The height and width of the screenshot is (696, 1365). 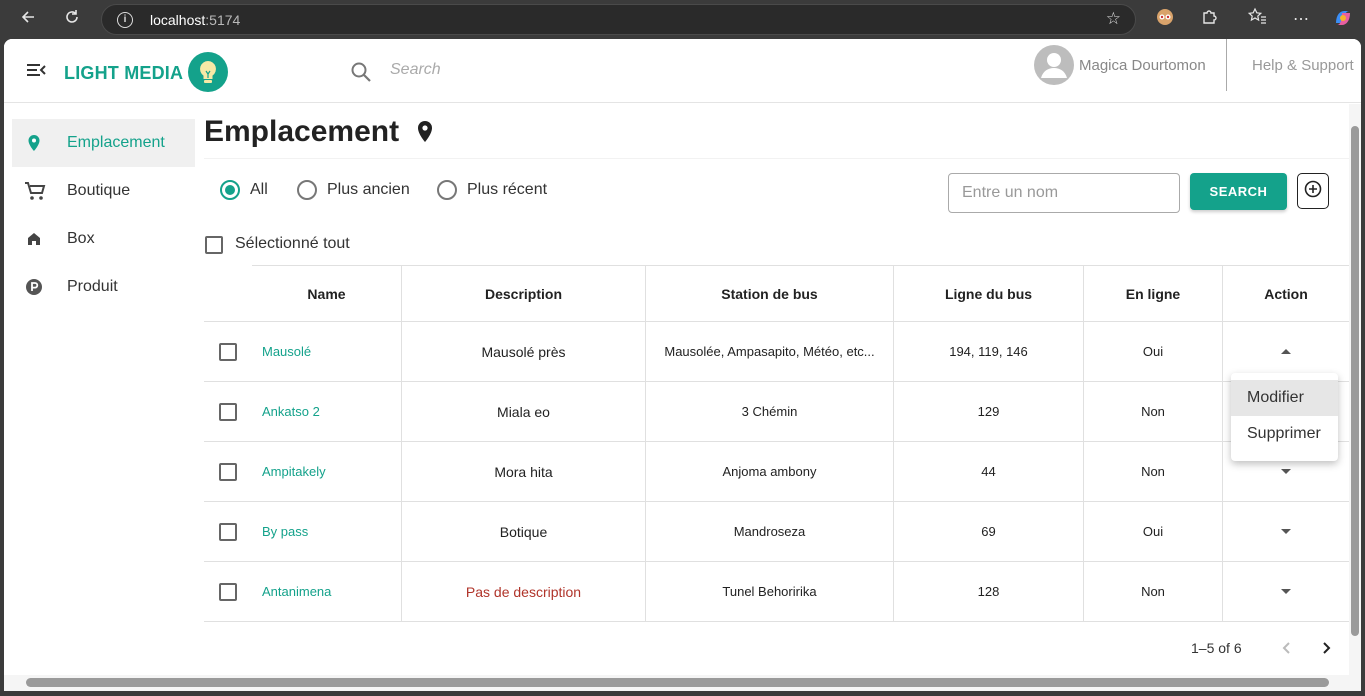 I want to click on lightbulb-logo-icon, so click(x=208, y=72).